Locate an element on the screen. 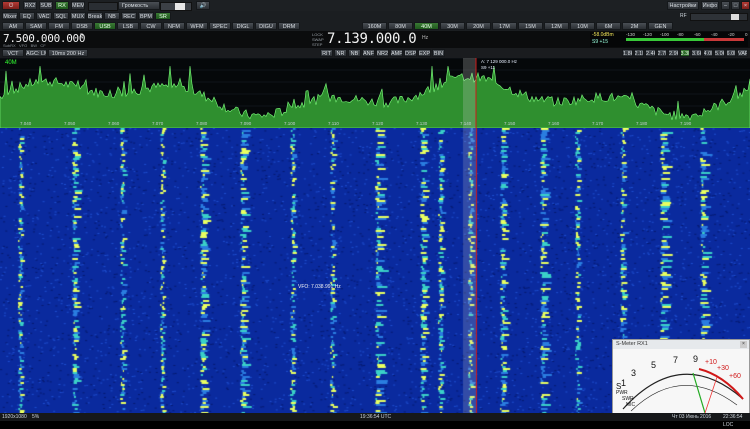  band-button-160m: 160M is located at coordinates (374, 26).